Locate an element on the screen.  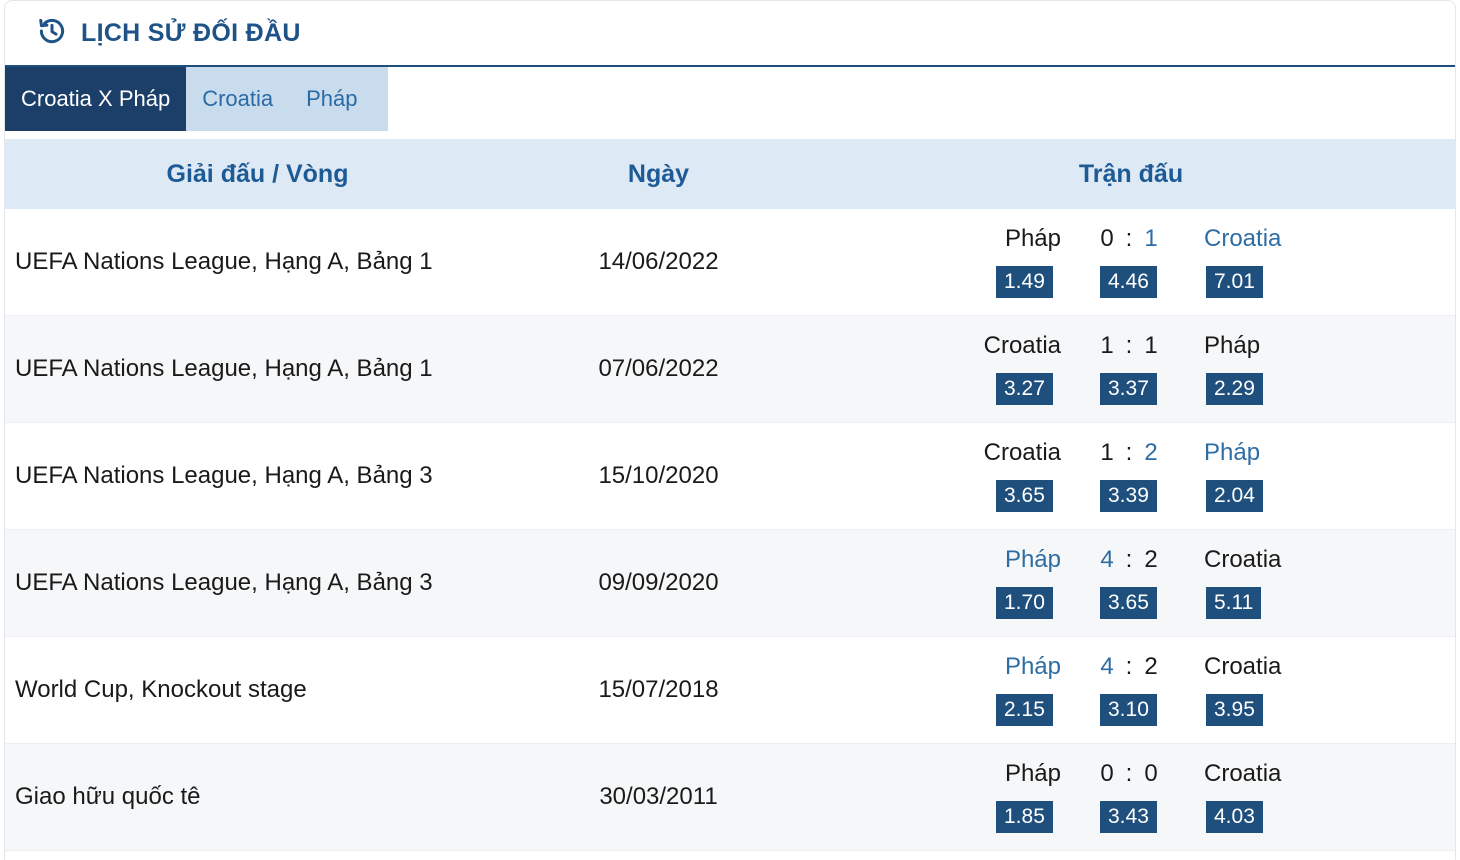
odds-away: 3.95 is located at coordinates (1234, 710).